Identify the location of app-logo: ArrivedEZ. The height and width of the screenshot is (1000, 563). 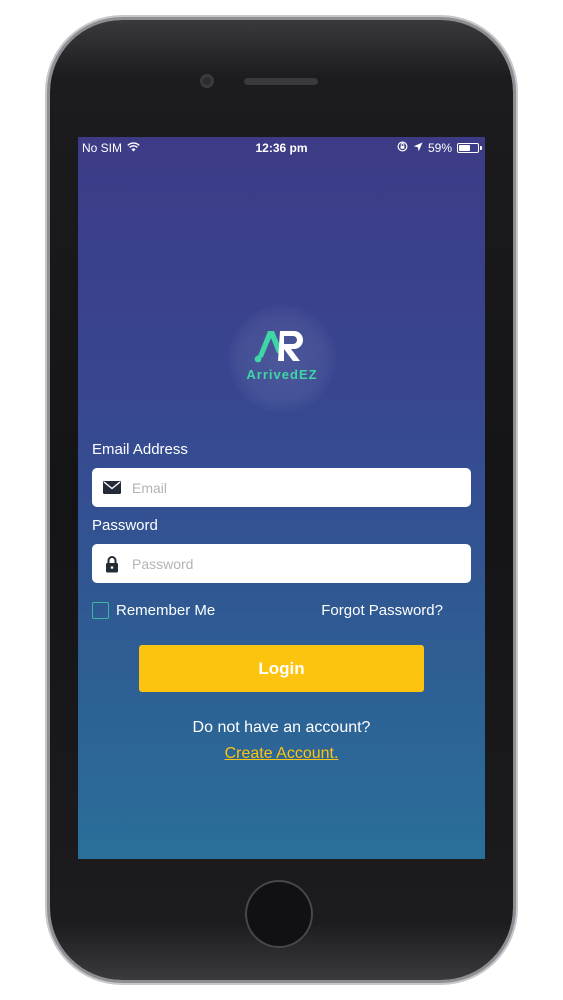
(282, 359).